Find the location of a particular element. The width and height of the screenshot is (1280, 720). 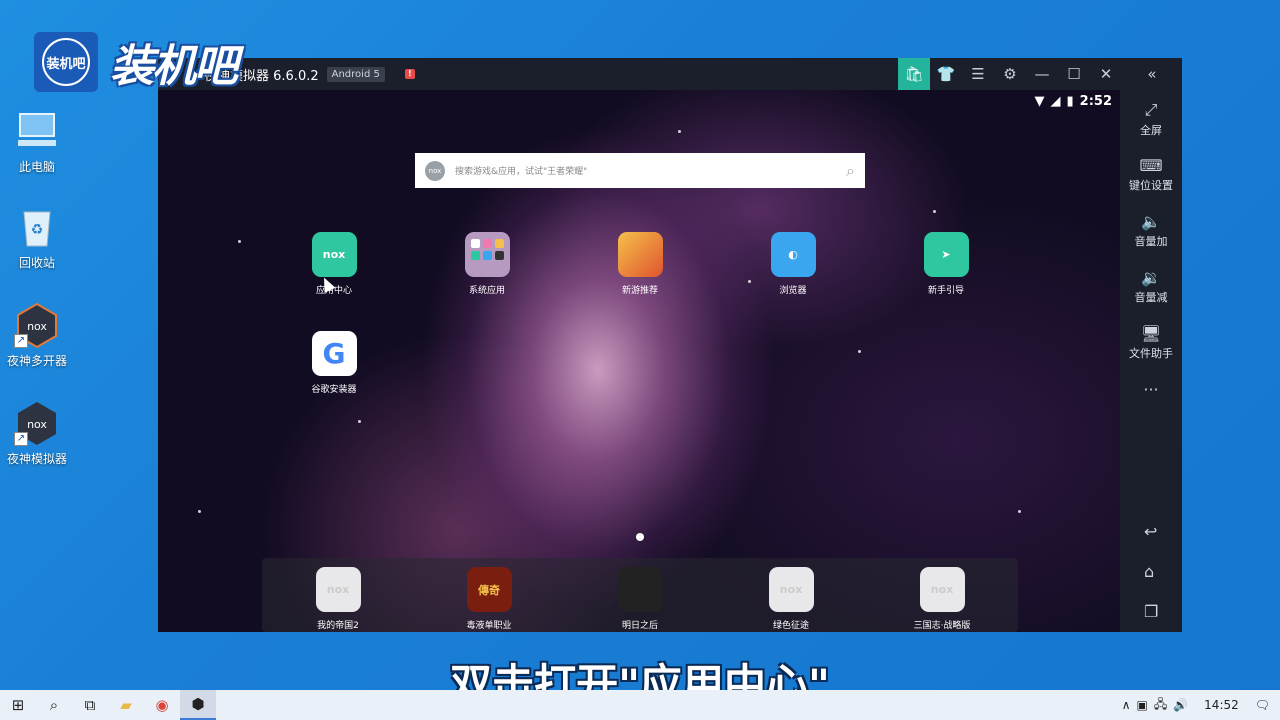

app-label: 谷歌安装器 is located at coordinates (334, 390).